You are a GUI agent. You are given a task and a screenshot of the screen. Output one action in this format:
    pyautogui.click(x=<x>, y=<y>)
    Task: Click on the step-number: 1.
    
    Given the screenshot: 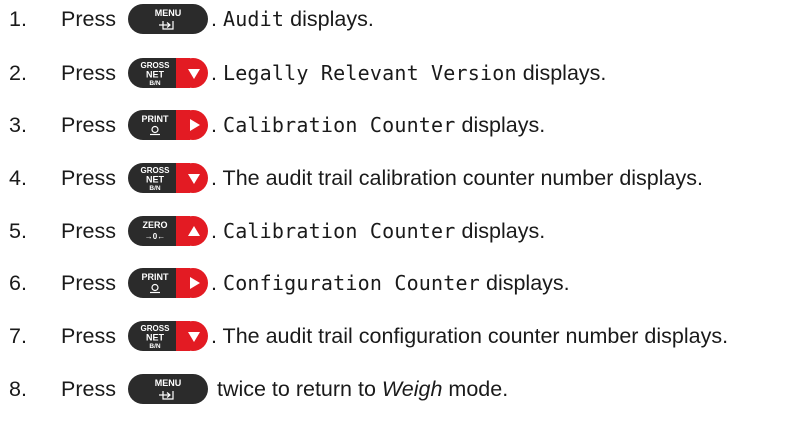 What is the action you would take?
    pyautogui.click(x=18, y=18)
    